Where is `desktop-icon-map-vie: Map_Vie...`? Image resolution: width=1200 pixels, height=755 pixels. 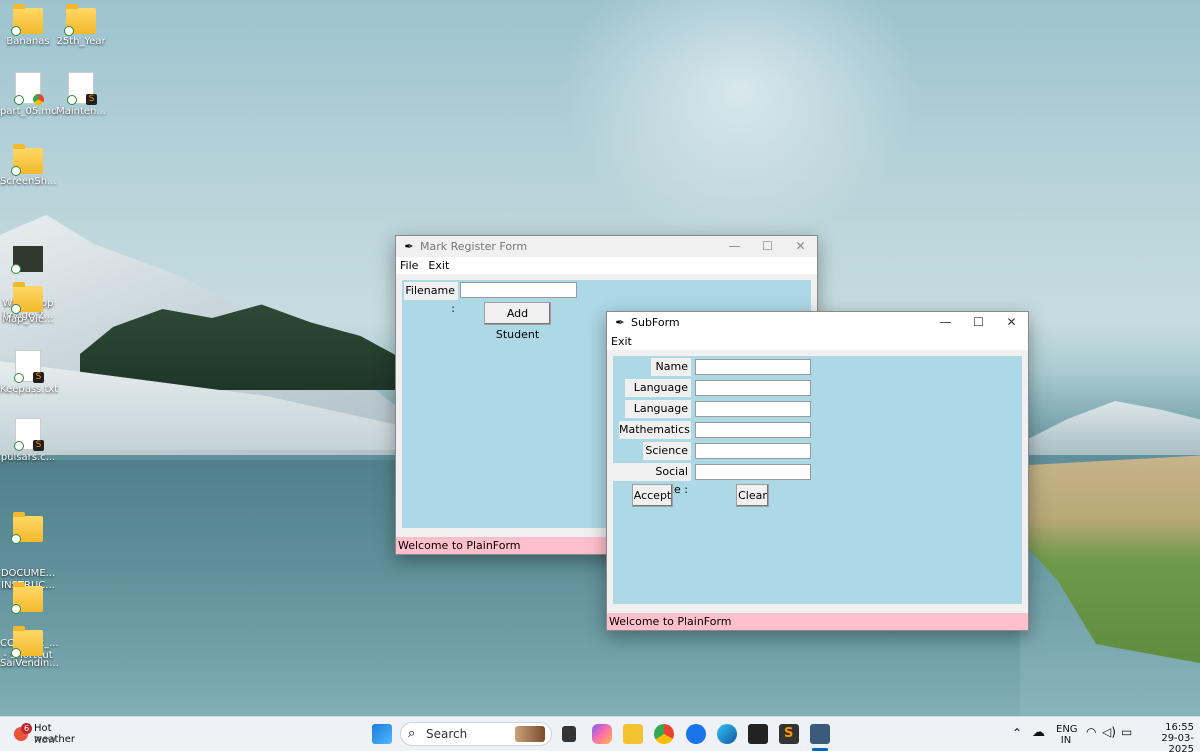
desktop-icon-map-vie: Map_Vie... is located at coordinates (28, 304).